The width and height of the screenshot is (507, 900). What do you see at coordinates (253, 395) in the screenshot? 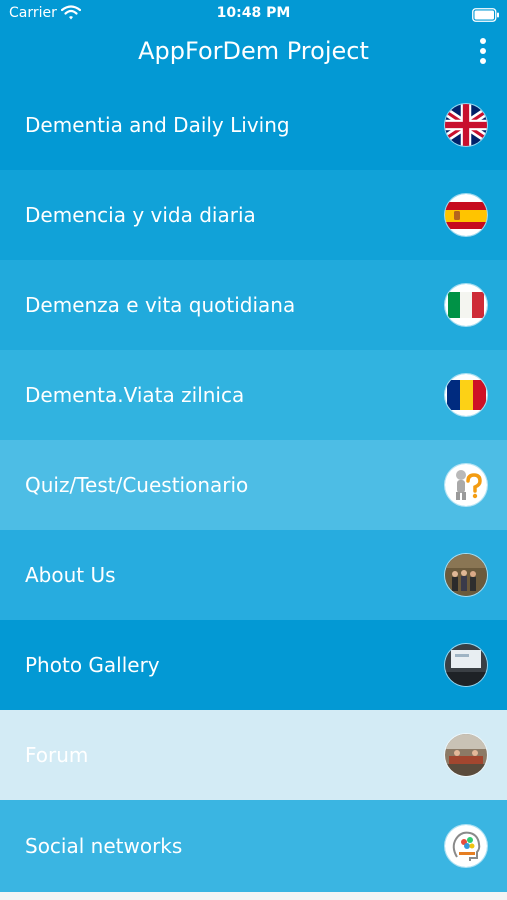
I see `menu-item-dementa-viata-zilnica: Dementa.Viata zilnica` at bounding box center [253, 395].